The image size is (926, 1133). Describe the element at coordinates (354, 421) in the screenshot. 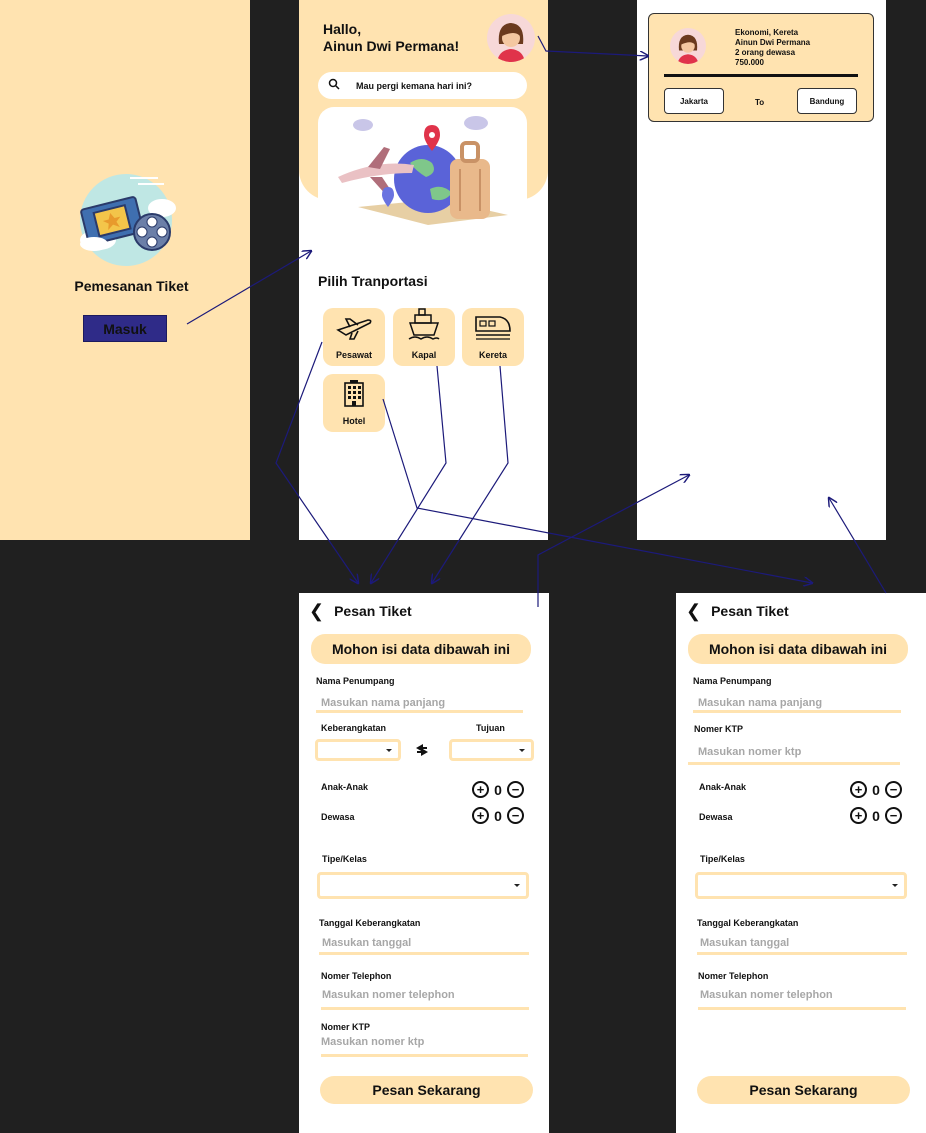

I see `transport-label: Hotel` at that location.